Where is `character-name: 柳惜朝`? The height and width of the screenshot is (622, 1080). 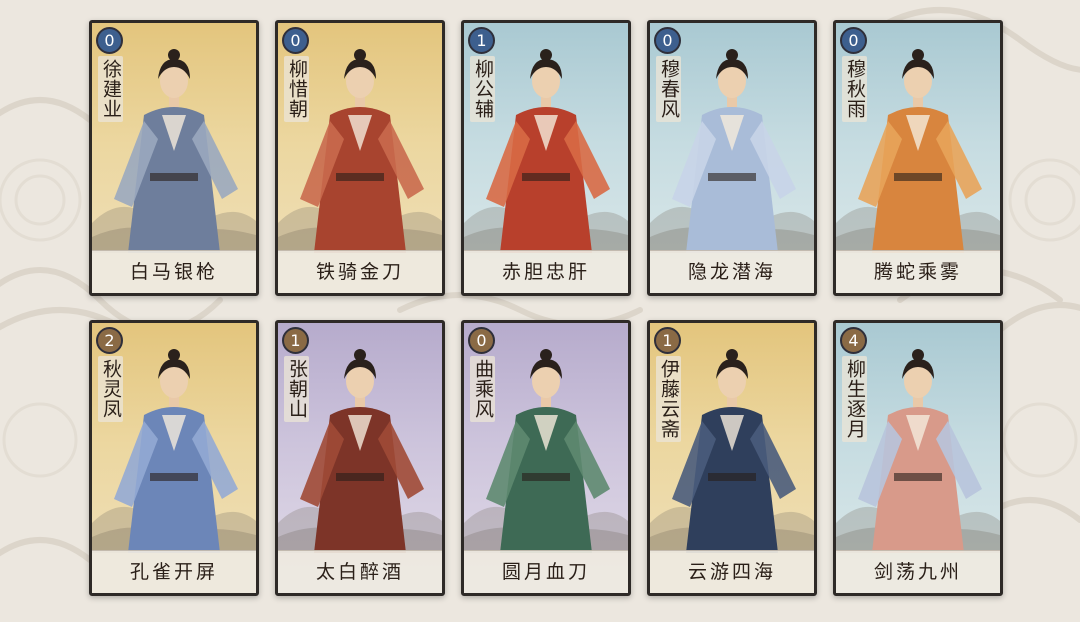
character-name: 柳惜朝 is located at coordinates (296, 89).